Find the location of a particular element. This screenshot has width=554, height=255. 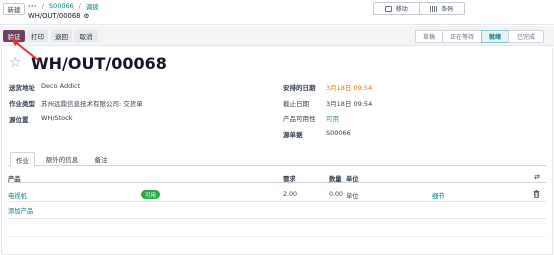

column-unit: 单位 is located at coordinates (352, 178).